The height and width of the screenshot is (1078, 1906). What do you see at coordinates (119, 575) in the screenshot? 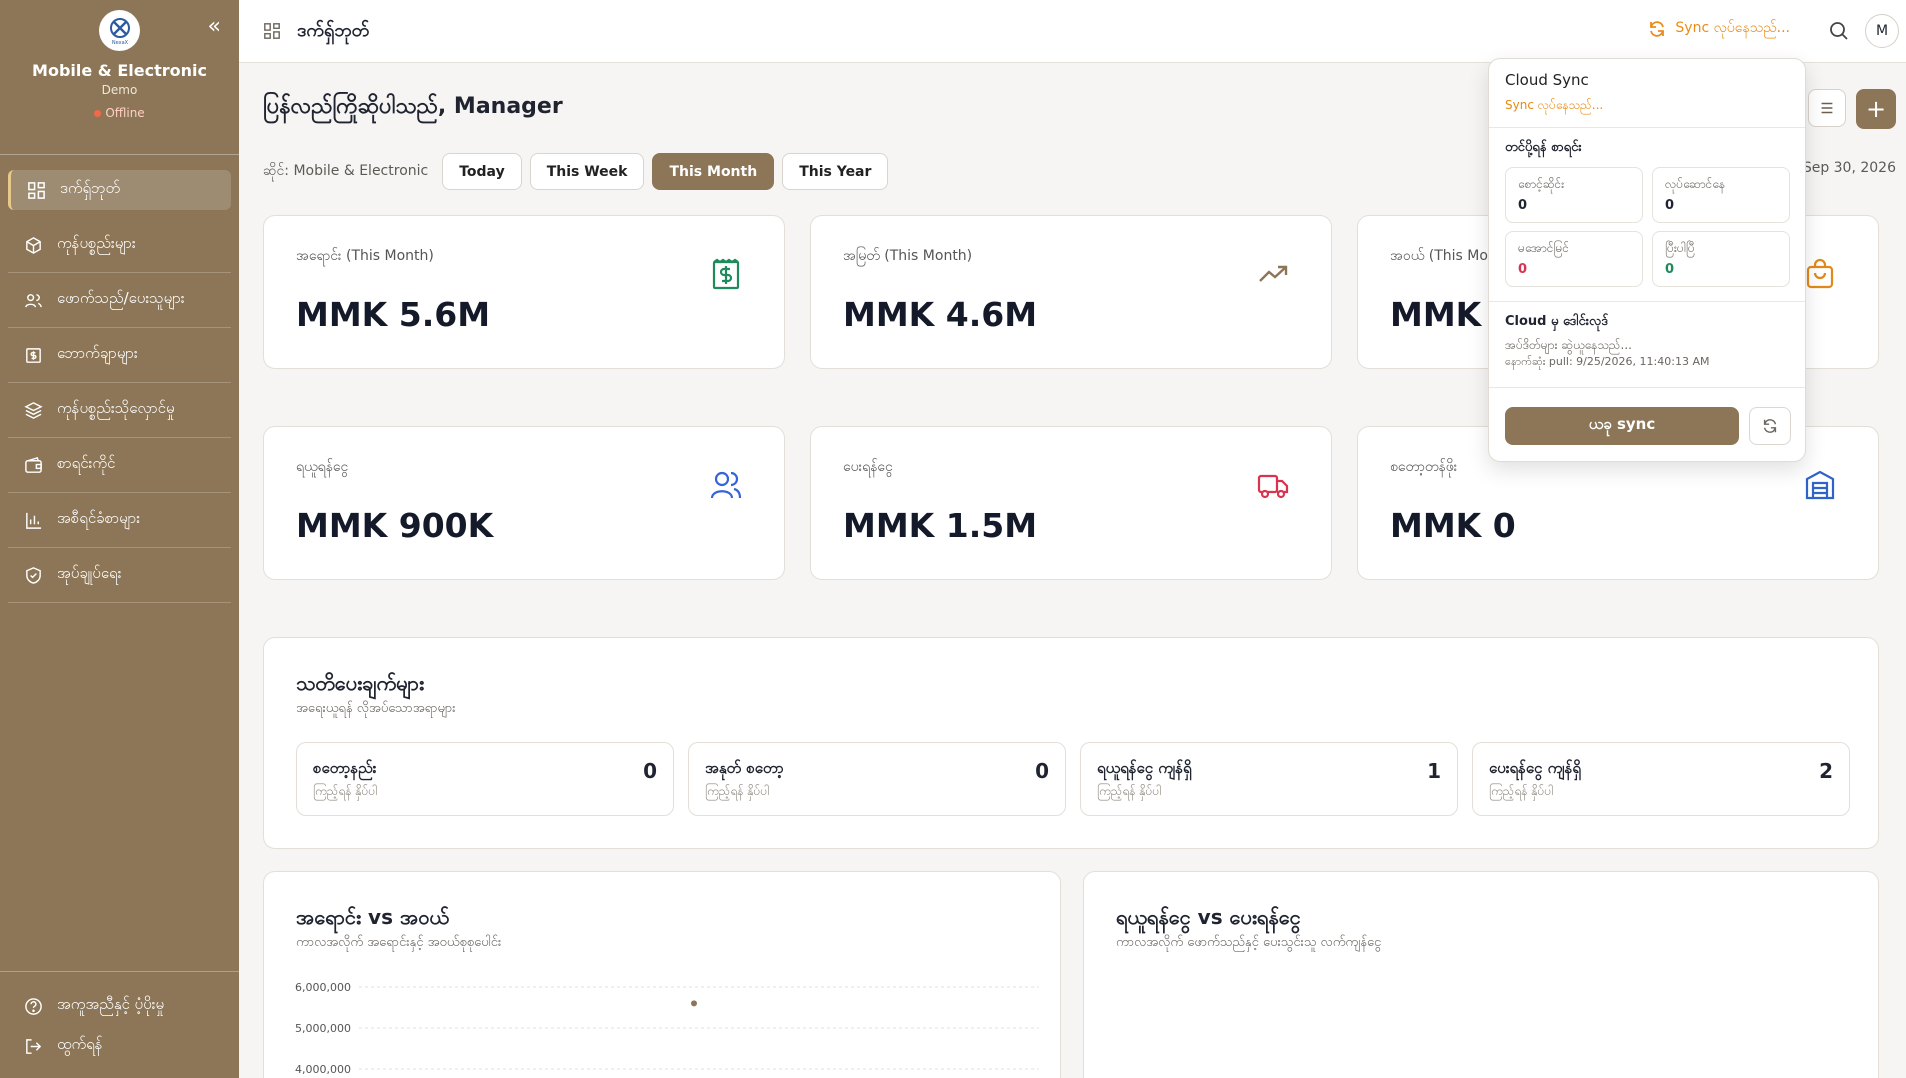
I see `sidebar-item-administration: အုပ်ချုပ်ရေး` at bounding box center [119, 575].